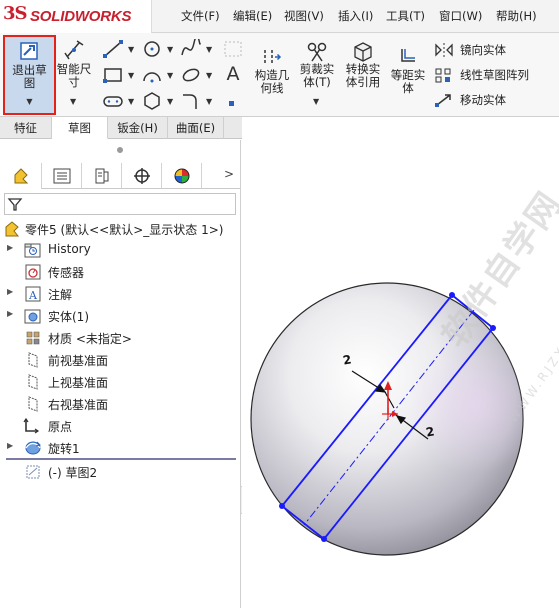 The width and height of the screenshot is (559, 608). I want to click on convert-entities-icon, so click(363, 52).